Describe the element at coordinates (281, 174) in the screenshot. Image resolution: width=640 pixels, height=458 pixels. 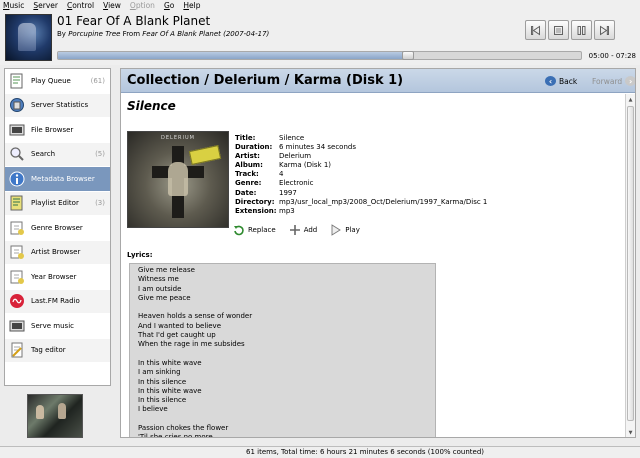
I see `metadata-value: 4` at that location.